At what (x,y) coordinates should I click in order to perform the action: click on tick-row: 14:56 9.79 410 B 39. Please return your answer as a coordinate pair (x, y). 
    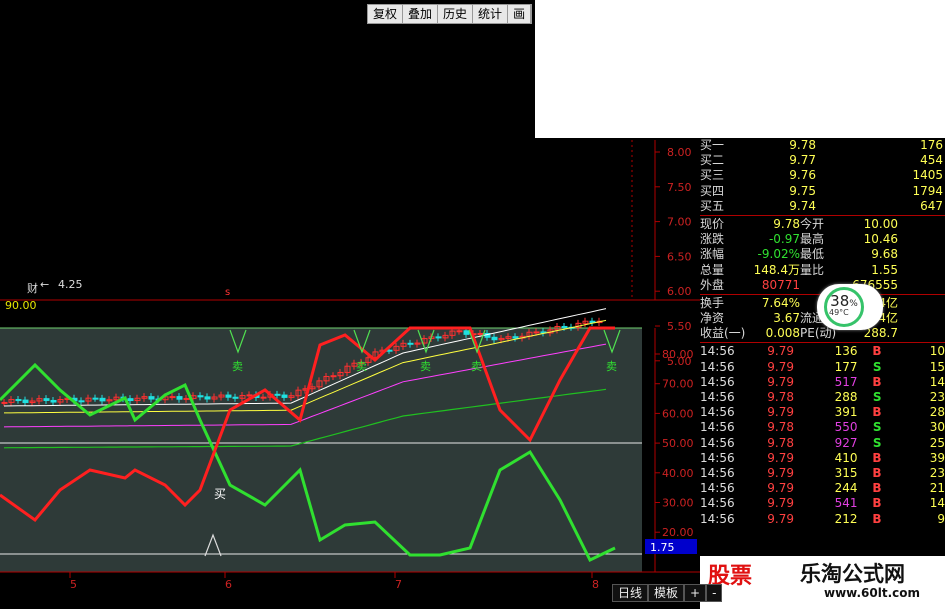
    Looking at the image, I should click on (822, 458).